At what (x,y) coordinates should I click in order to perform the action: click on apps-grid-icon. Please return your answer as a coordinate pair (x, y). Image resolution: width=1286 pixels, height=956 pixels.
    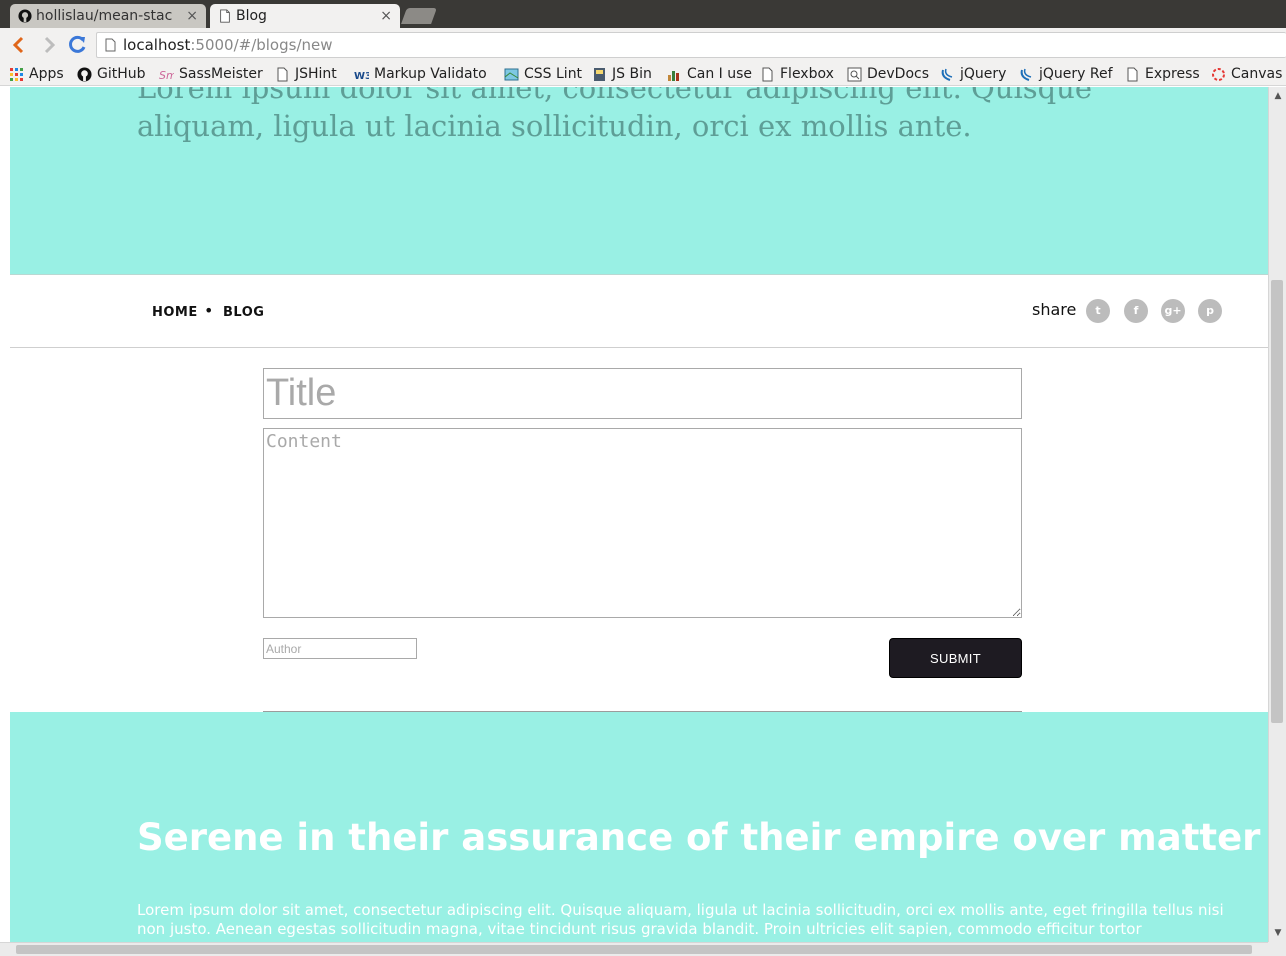
    Looking at the image, I should click on (16, 74).